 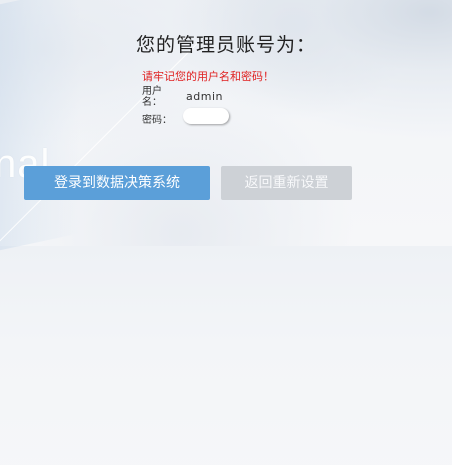 I want to click on username-value: admin, so click(x=204, y=96).